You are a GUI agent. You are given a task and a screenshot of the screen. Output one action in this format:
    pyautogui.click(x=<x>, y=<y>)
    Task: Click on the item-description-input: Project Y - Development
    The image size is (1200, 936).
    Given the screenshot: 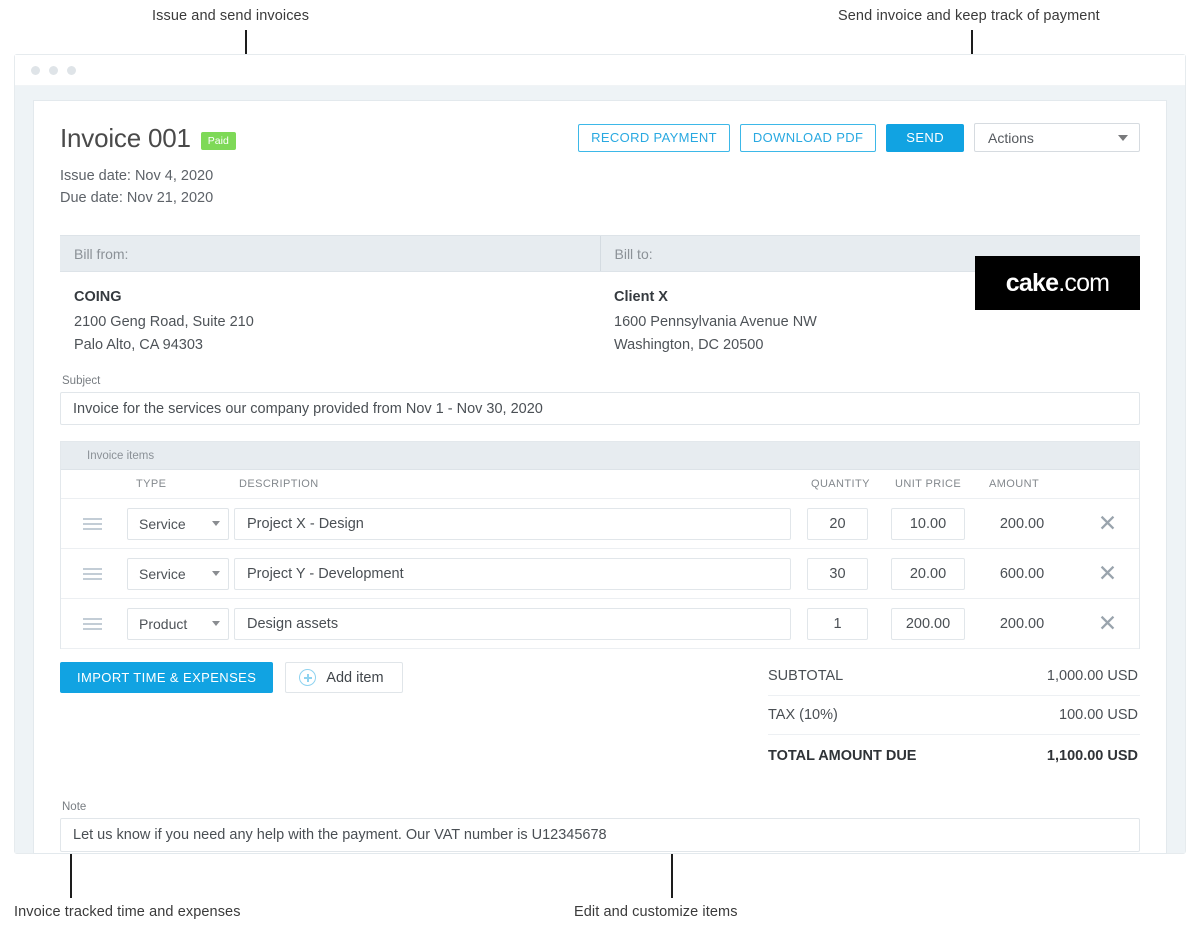 What is the action you would take?
    pyautogui.click(x=512, y=573)
    